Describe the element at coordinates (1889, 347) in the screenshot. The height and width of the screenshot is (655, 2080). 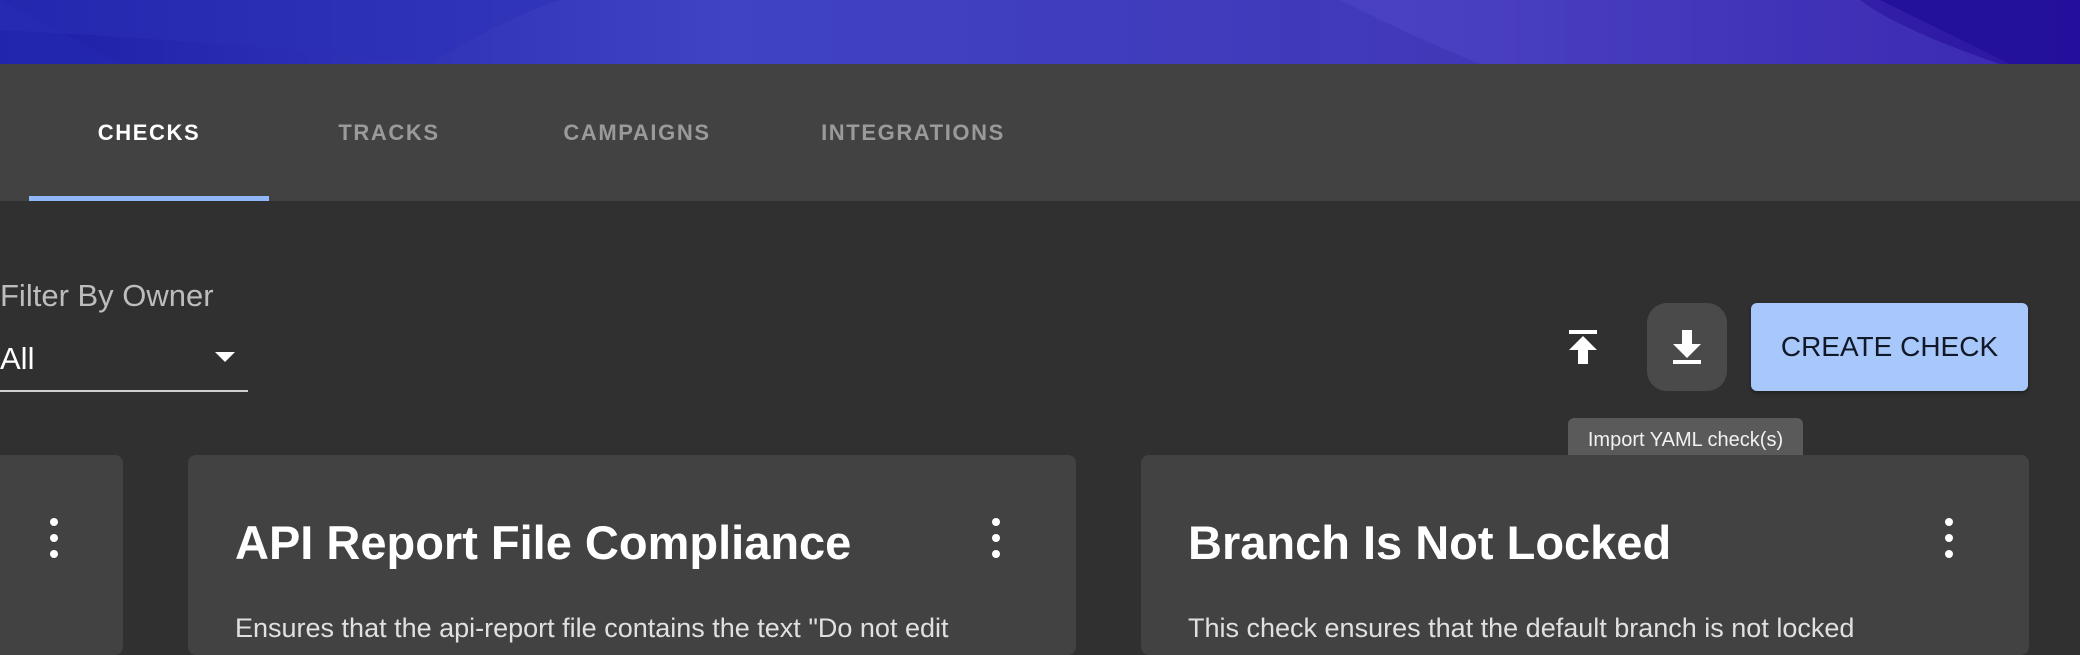
I see `create-check-button: CREATE CHECK` at that location.